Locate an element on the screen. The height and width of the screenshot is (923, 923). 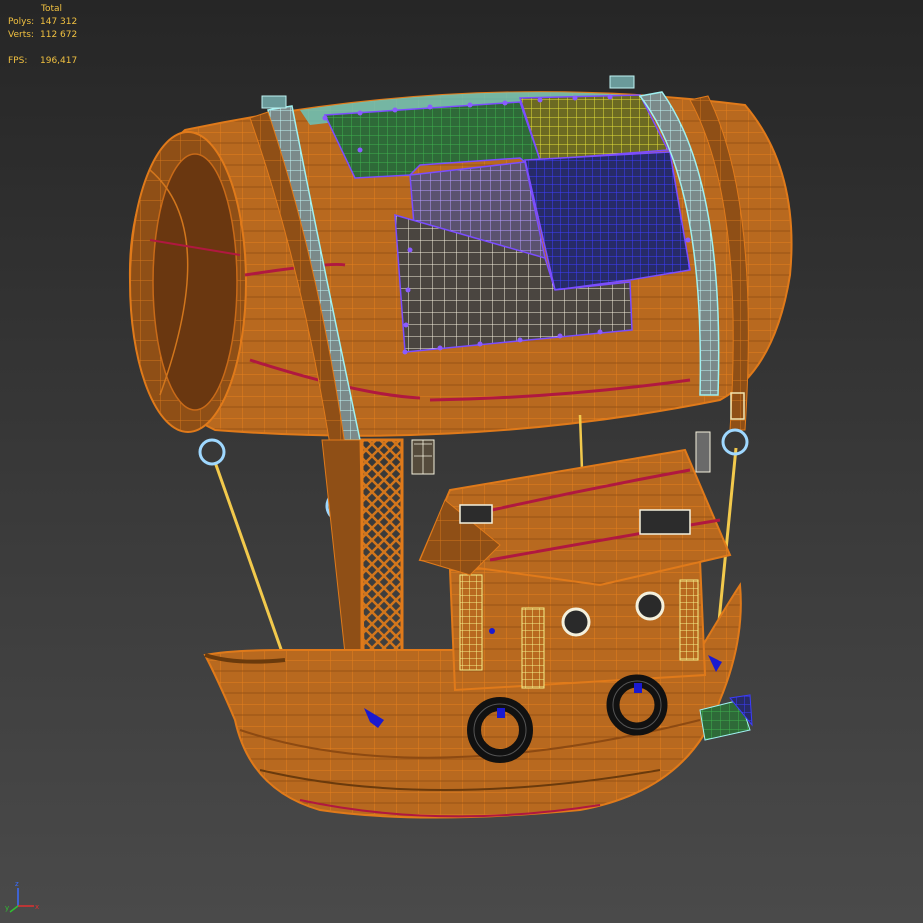
fps-label: FPS: is located at coordinates (18, 61).